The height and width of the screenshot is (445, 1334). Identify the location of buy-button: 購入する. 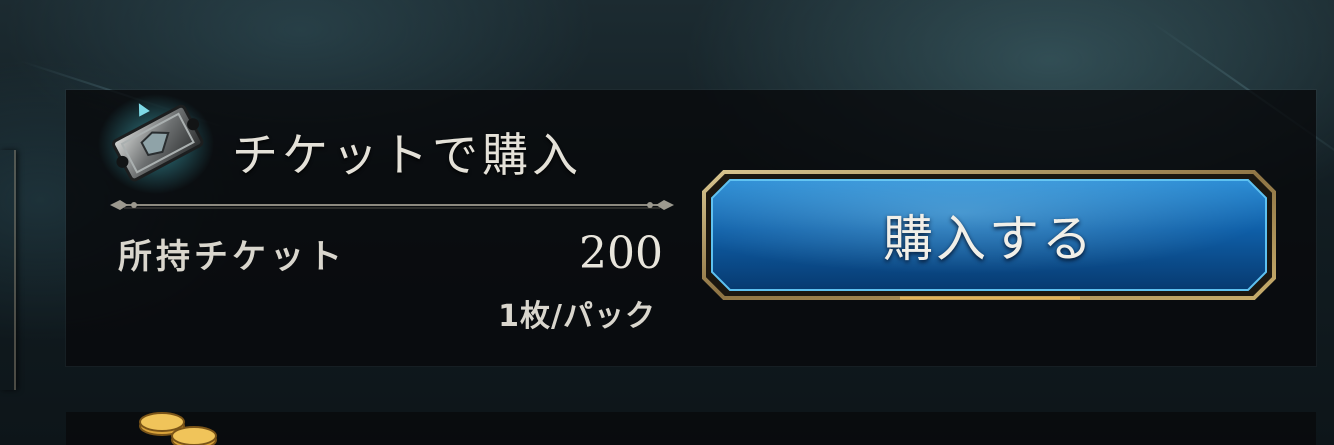
(989, 235).